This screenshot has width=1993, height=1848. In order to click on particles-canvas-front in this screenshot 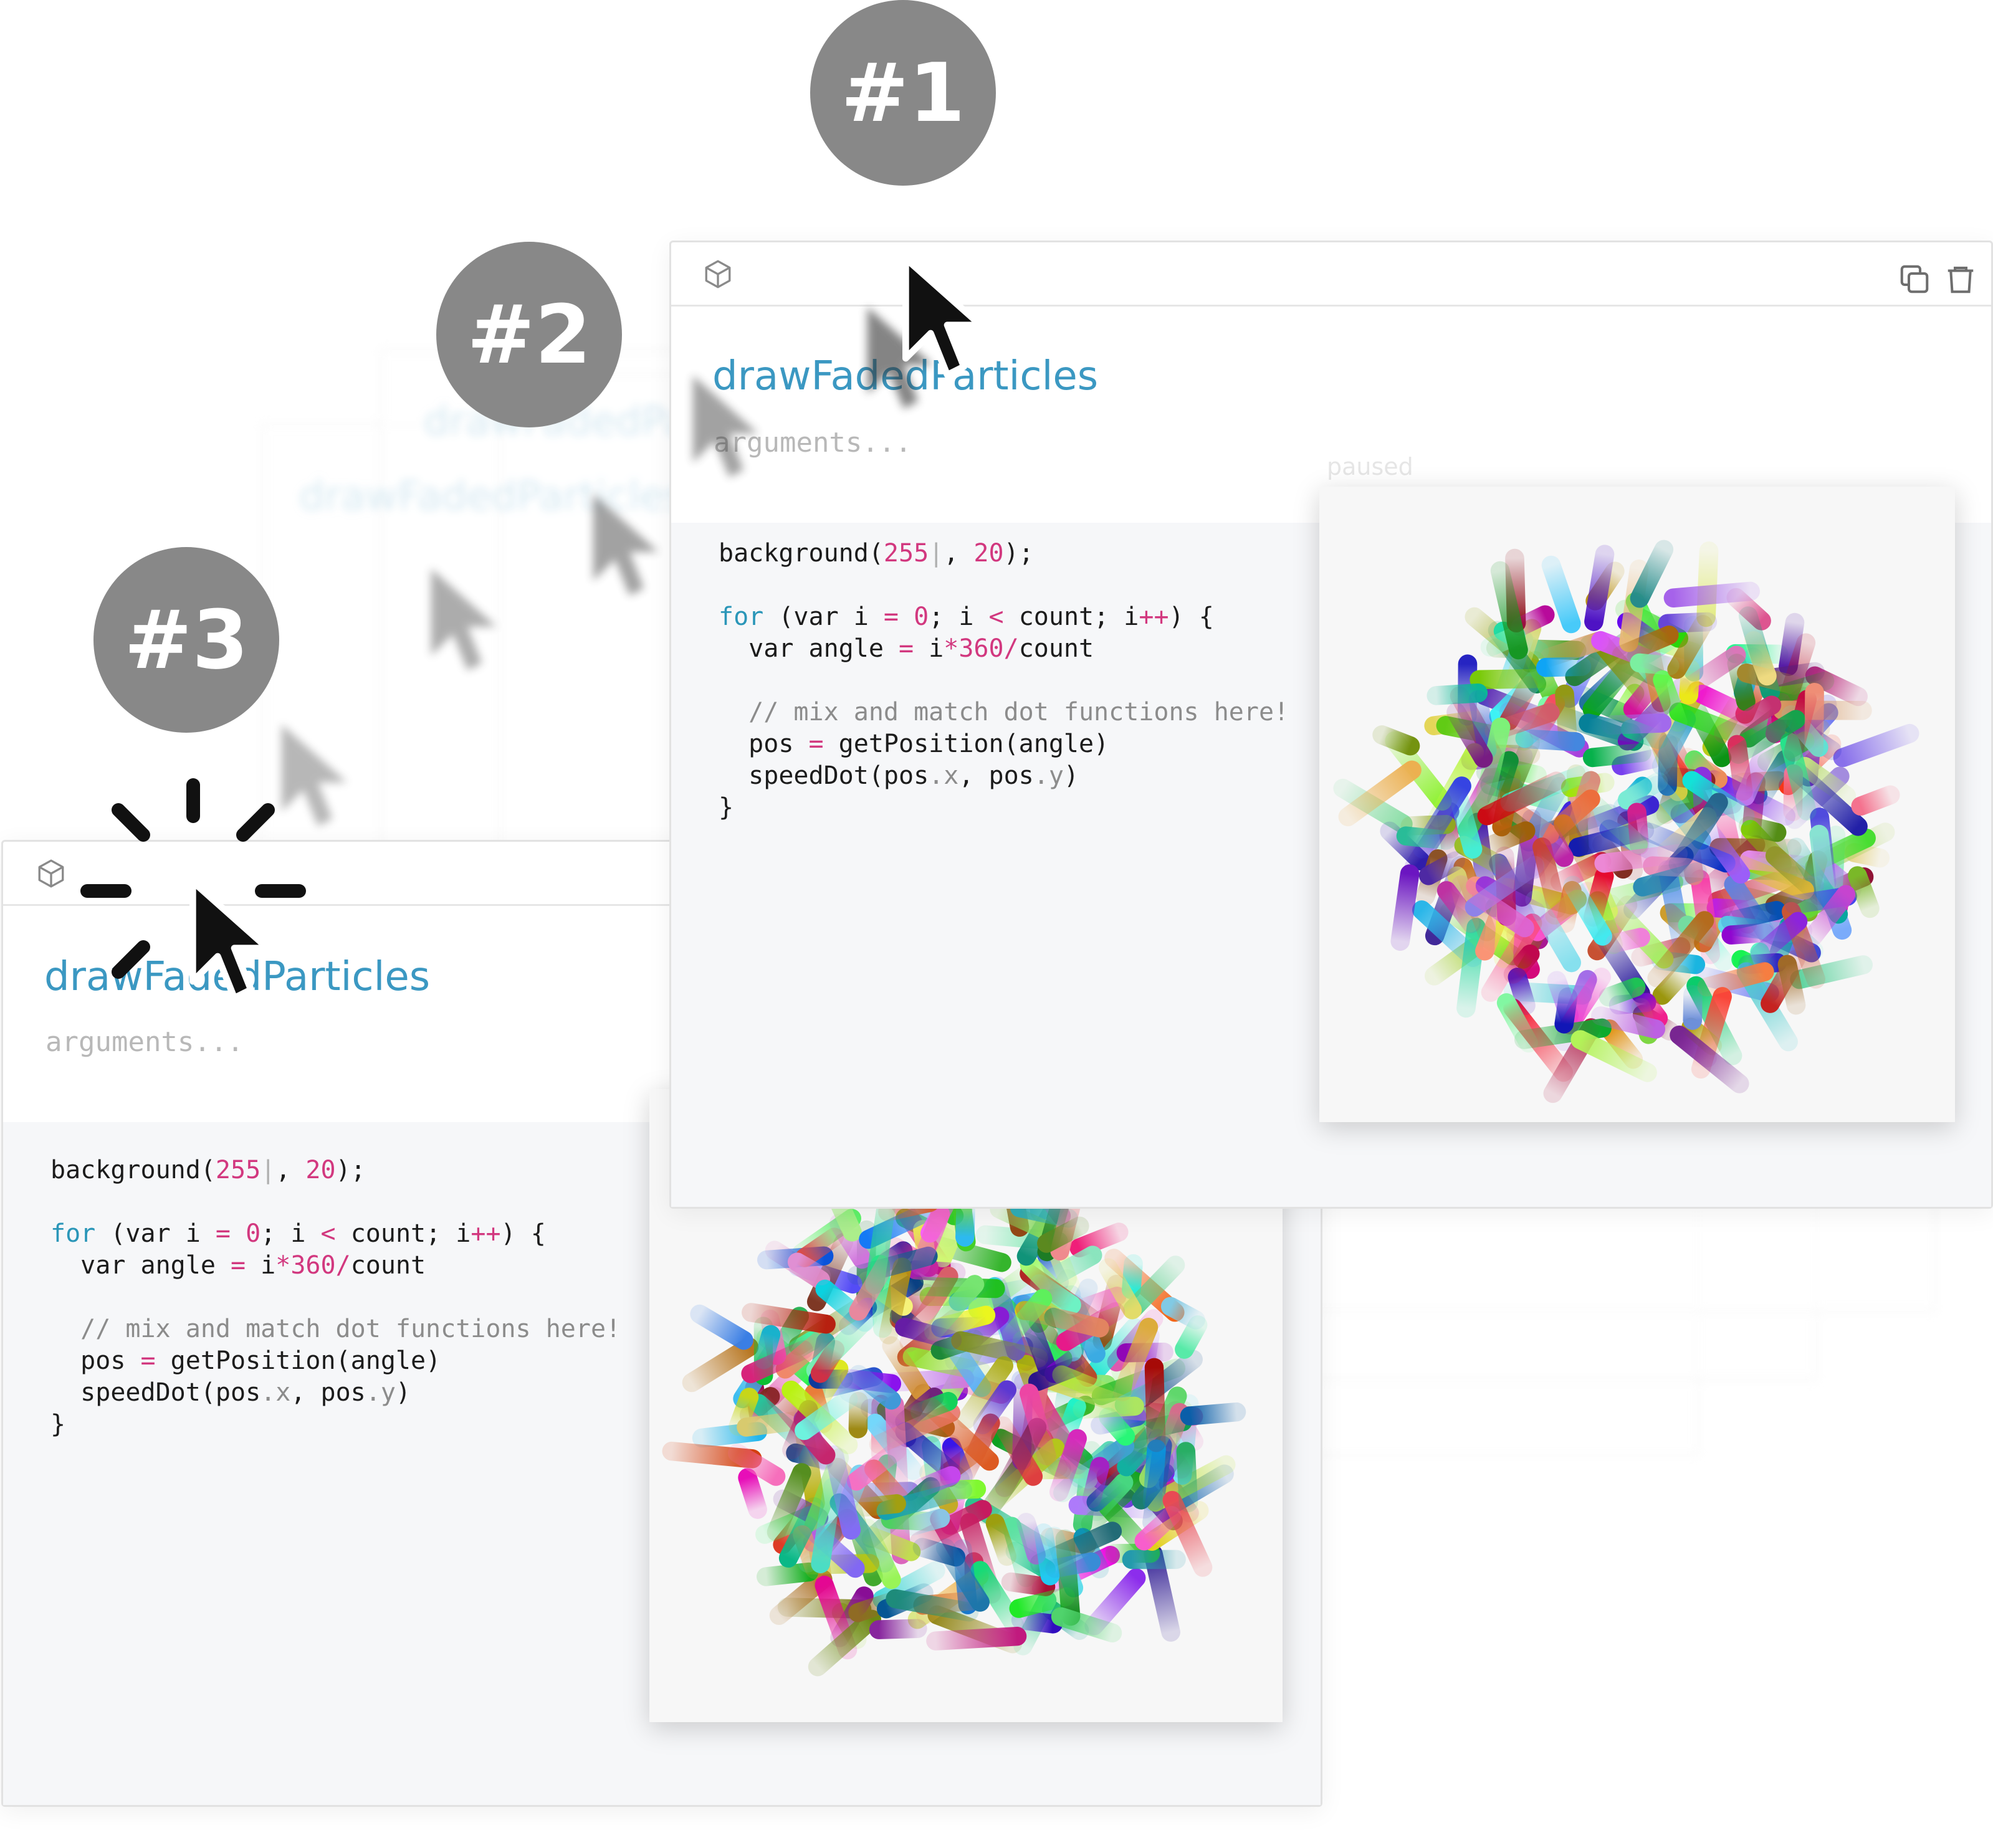, I will do `click(1637, 804)`.